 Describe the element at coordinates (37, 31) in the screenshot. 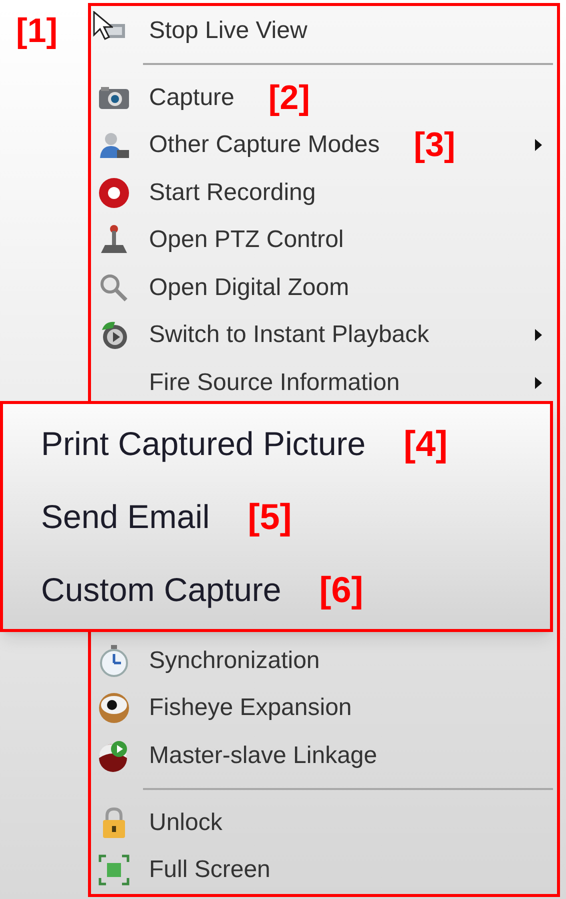

I see `annotation-label: [1]` at that location.